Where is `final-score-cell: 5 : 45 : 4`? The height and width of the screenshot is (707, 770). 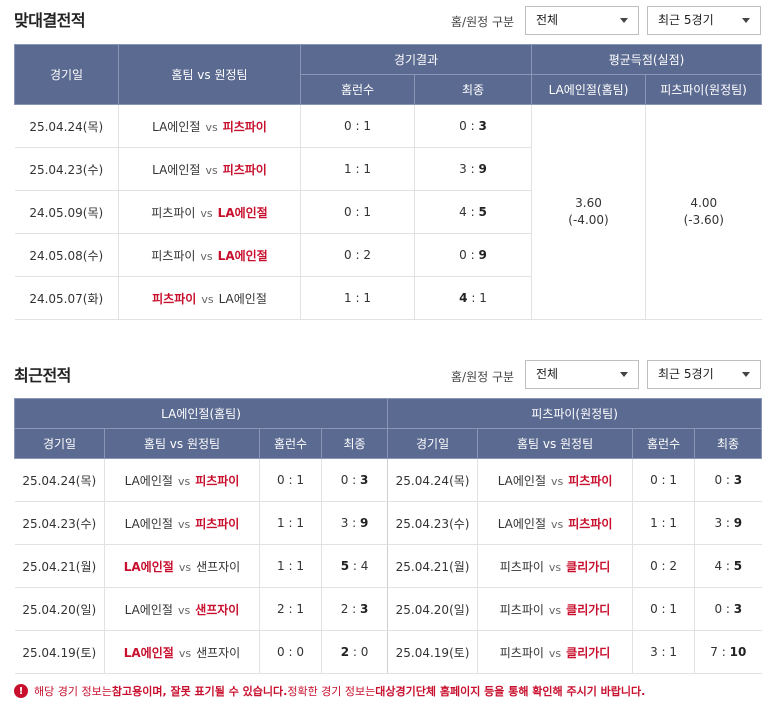
final-score-cell: 5 : 45 : 4 is located at coordinates (354, 566).